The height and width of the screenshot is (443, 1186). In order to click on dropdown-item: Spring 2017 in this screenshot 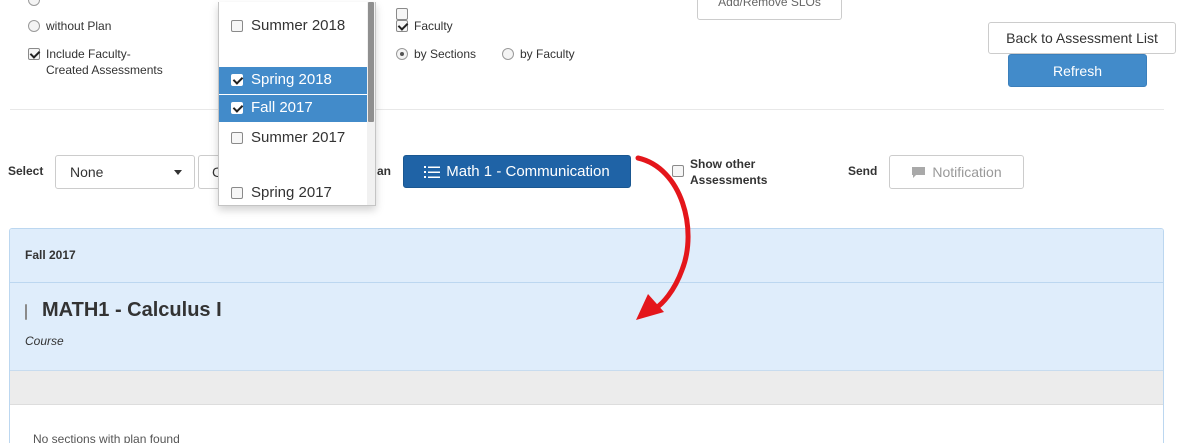, I will do `click(294, 193)`.